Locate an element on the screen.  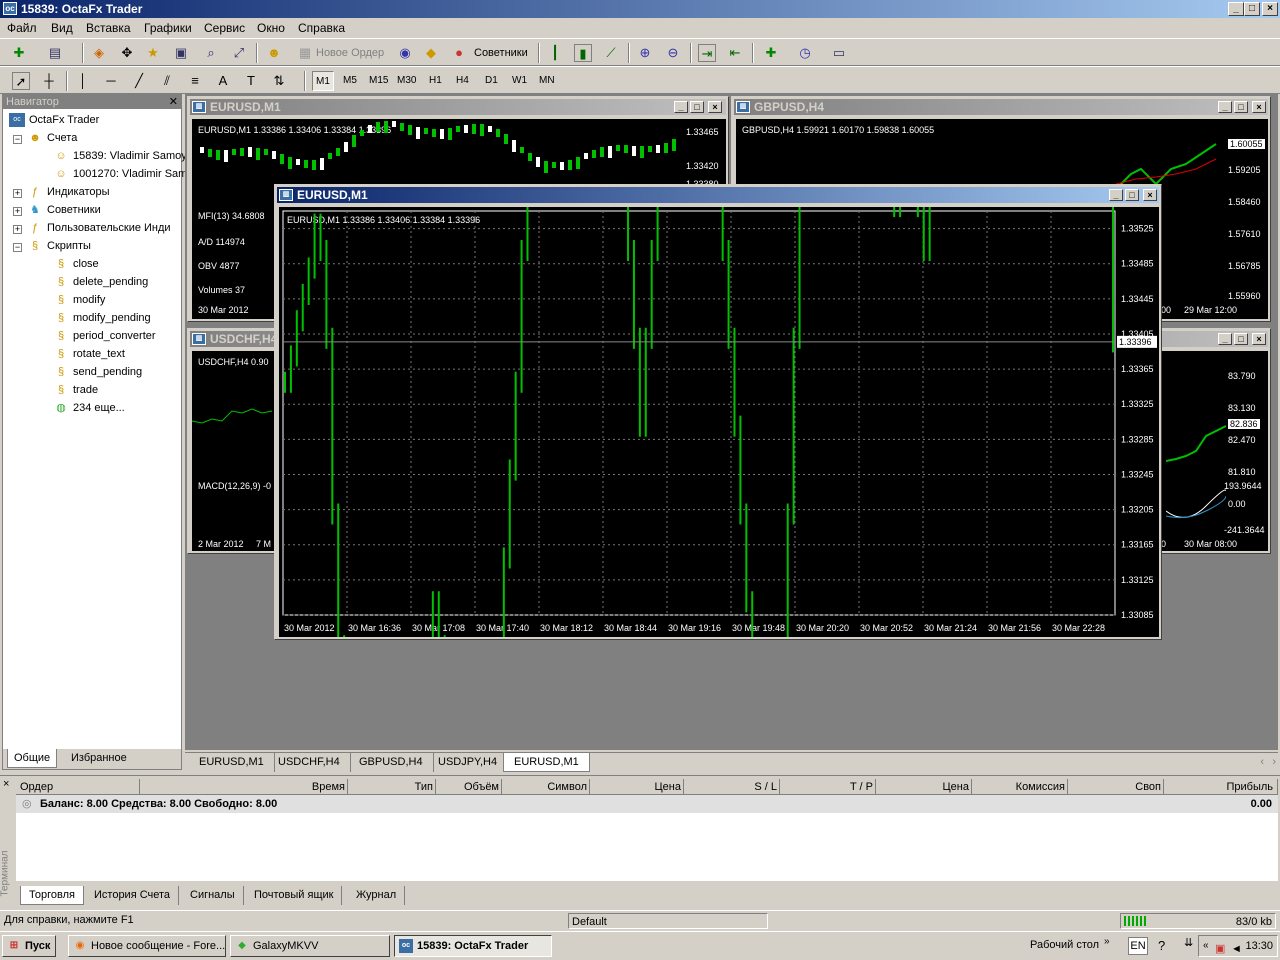
start-button: ⊞ Пуск is located at coordinates (29, 946).